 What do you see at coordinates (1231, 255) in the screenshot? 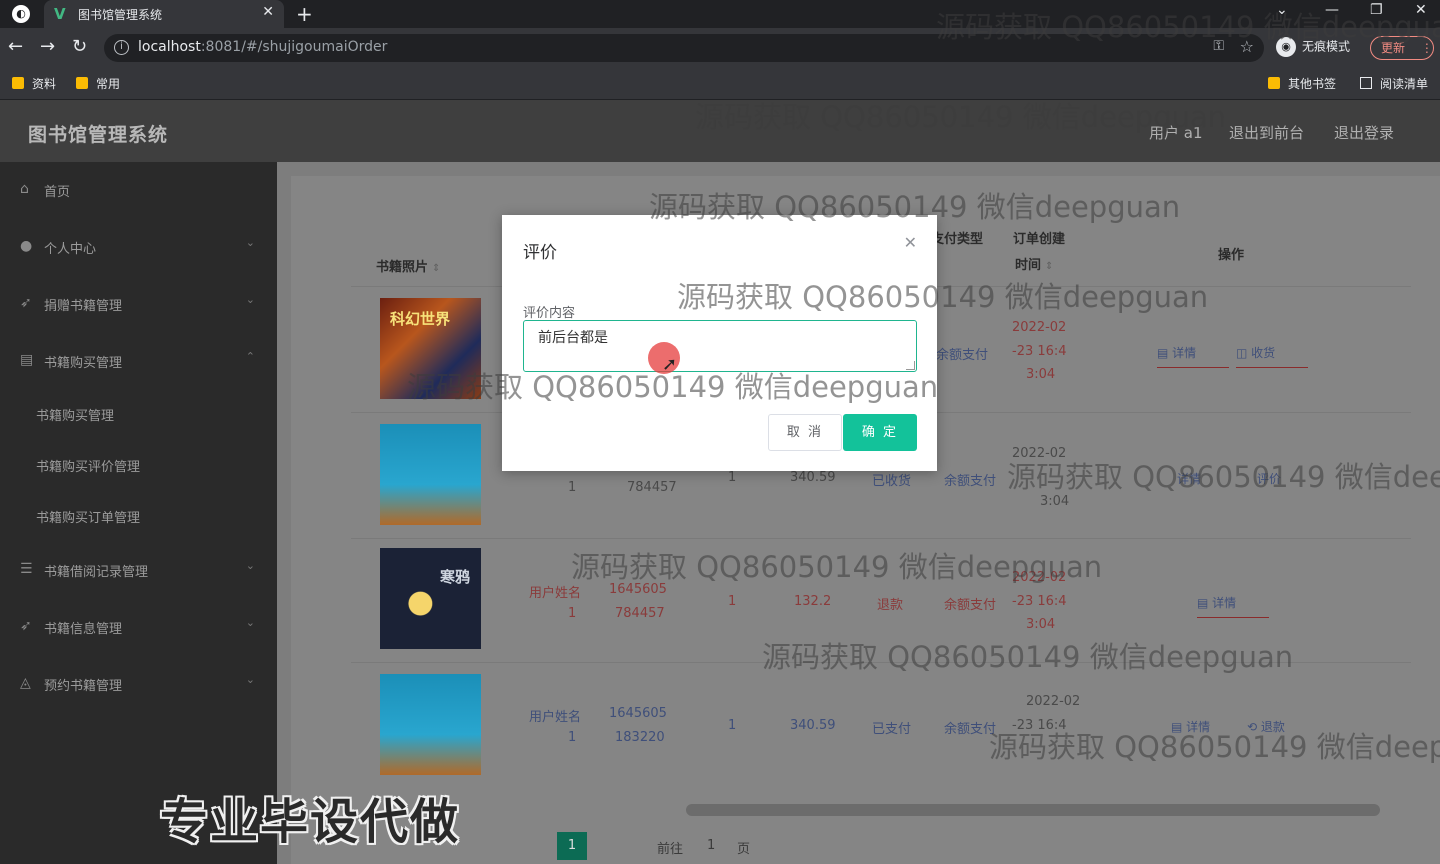
I see `th-ops: 操作` at bounding box center [1231, 255].